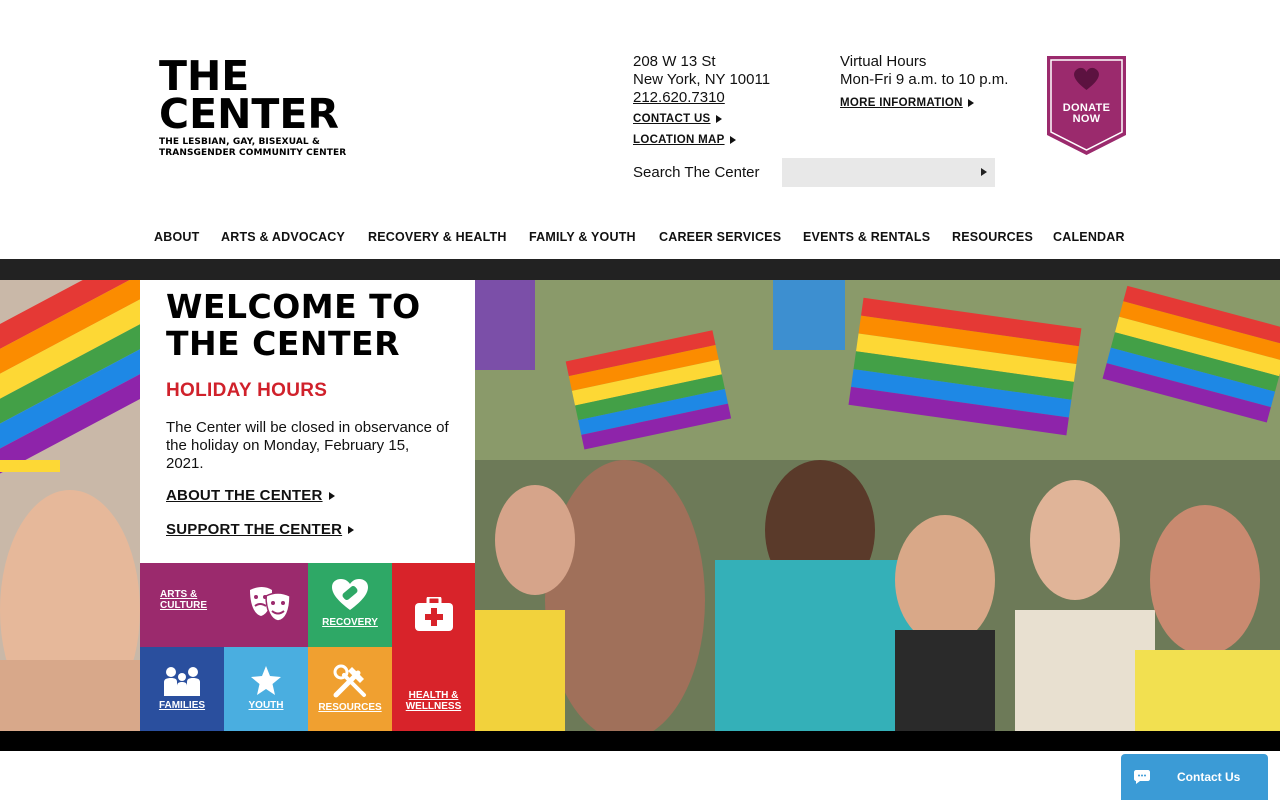 This screenshot has width=1280, height=800. Describe the element at coordinates (1089, 237) in the screenshot. I see `nav-item-calendar: CALENDAR` at that location.